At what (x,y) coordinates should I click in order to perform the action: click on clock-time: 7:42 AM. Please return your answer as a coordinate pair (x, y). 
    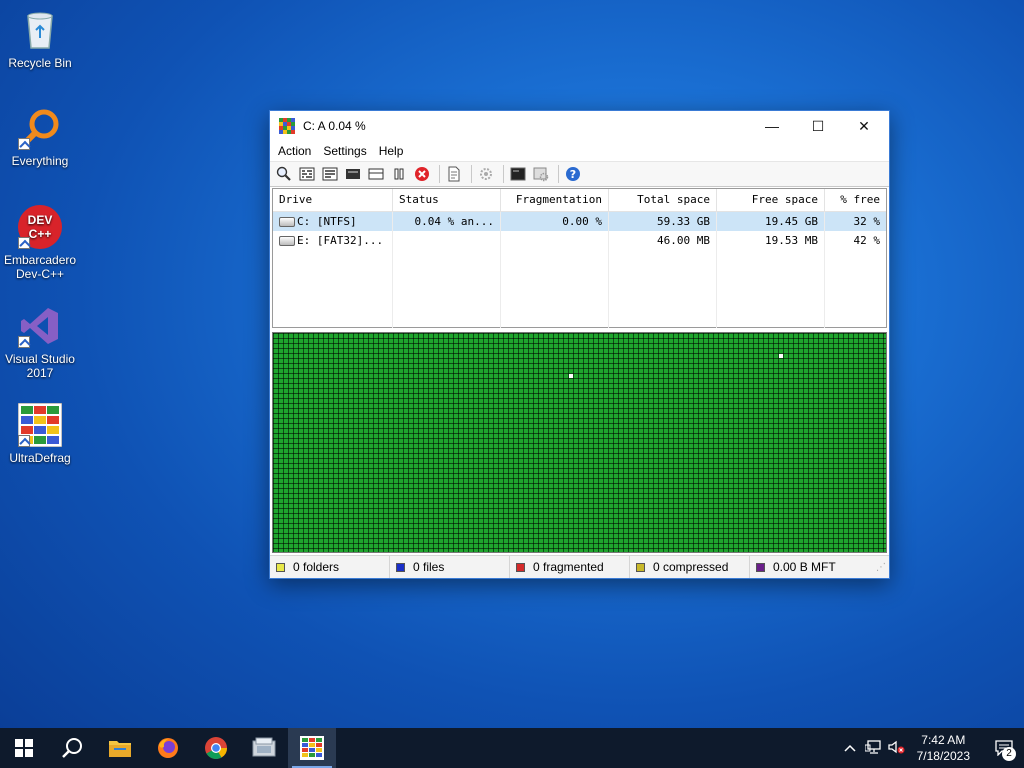
    Looking at the image, I should click on (943, 740).